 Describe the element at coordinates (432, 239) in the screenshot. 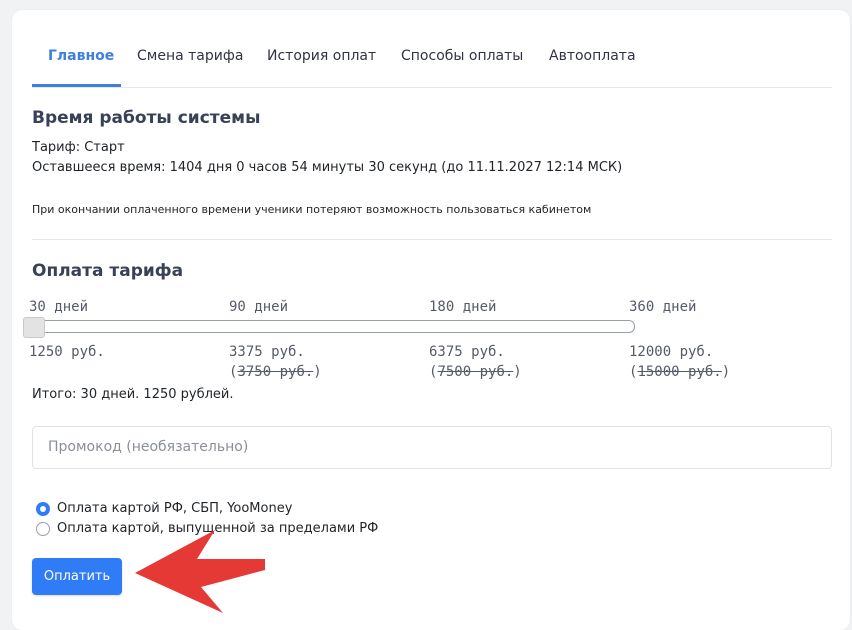

I see `section-divider` at that location.